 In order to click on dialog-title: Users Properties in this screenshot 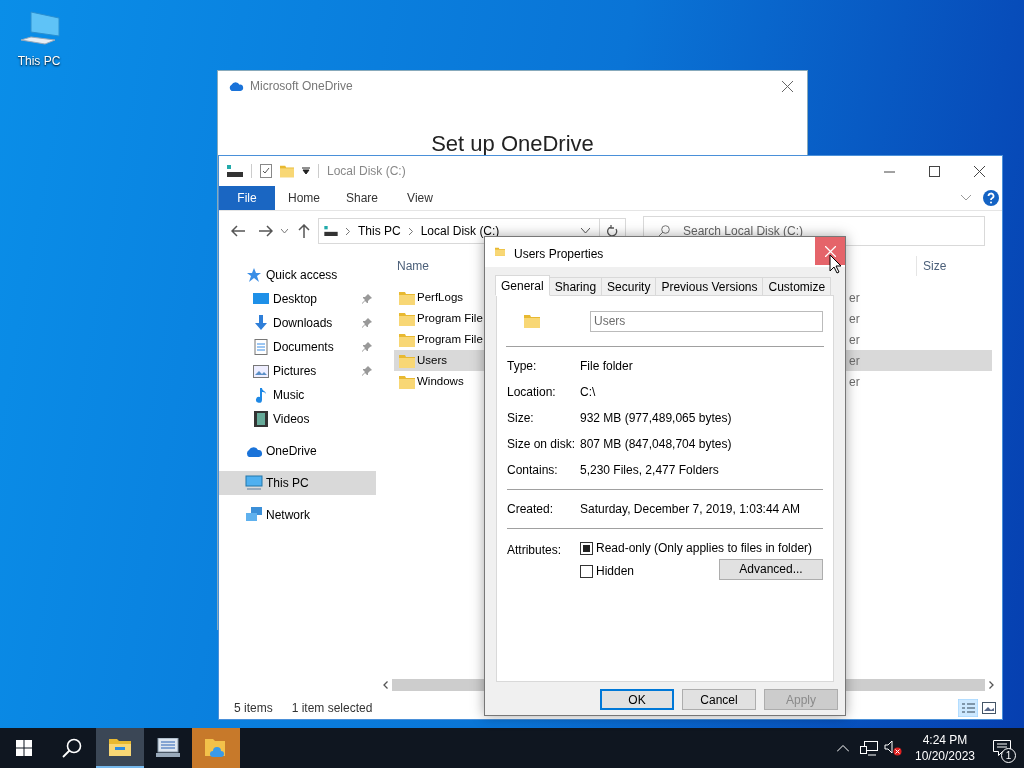, I will do `click(559, 254)`.